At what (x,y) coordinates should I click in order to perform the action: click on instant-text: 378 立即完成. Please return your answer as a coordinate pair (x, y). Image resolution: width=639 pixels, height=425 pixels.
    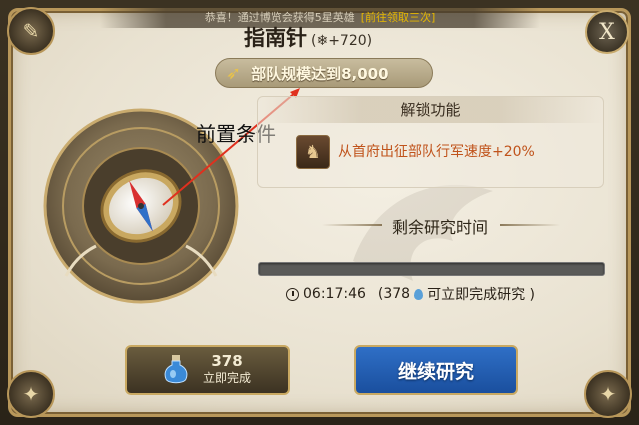
    Looking at the image, I should click on (227, 370).